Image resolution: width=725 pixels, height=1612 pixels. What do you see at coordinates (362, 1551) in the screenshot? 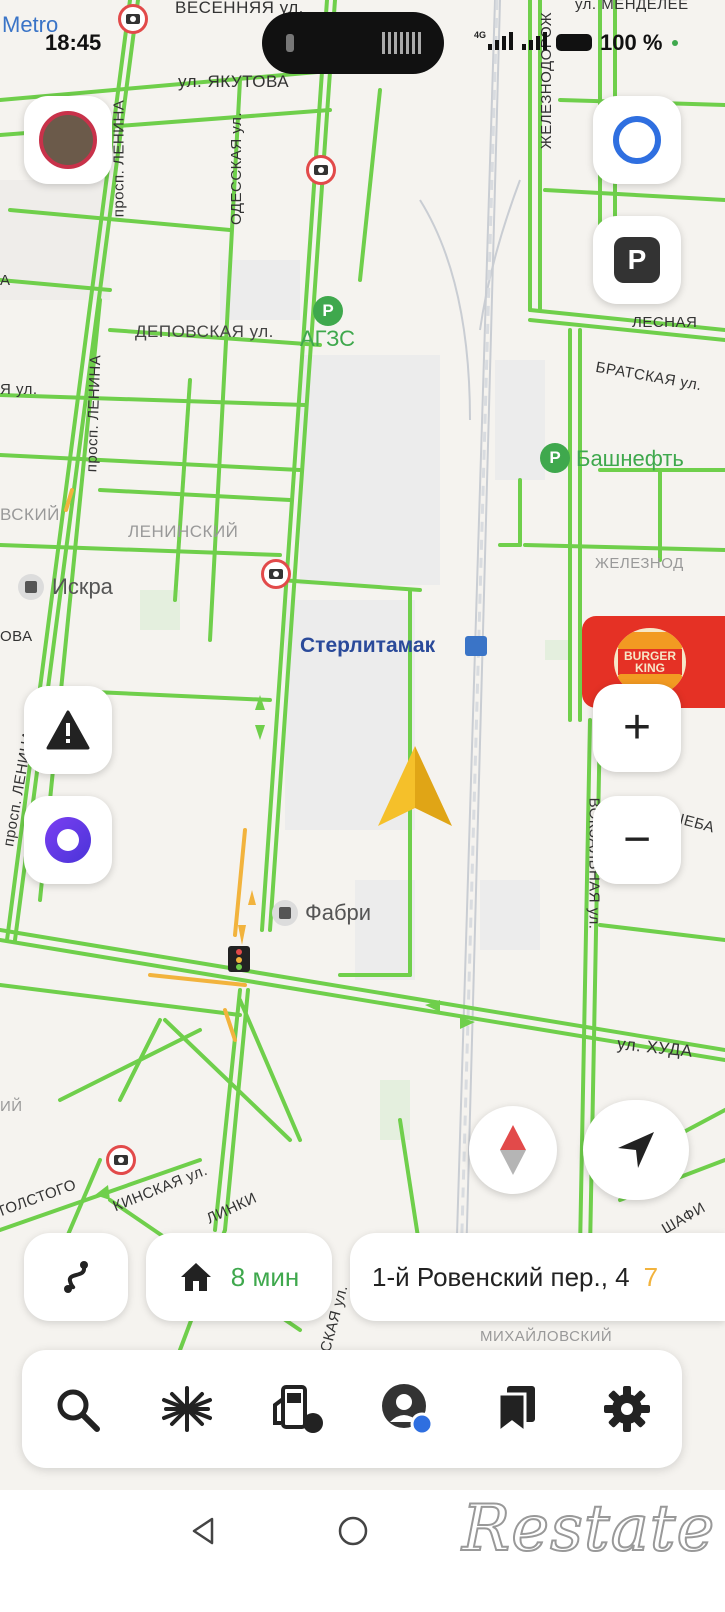
I see `system-navigation-bar: Restate` at bounding box center [362, 1551].